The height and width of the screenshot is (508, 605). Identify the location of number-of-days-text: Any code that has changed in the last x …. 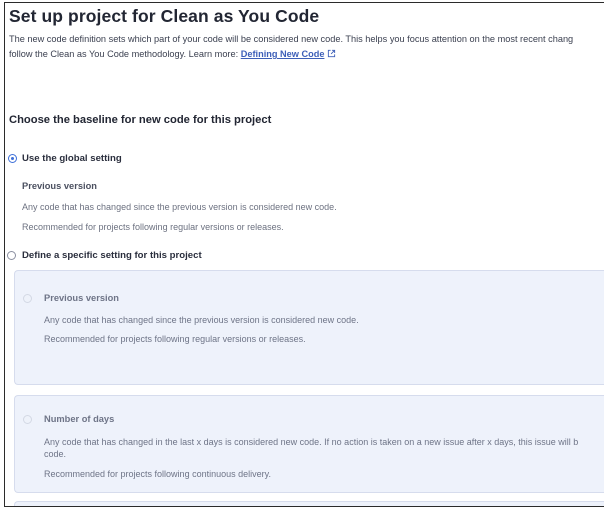
(311, 442).